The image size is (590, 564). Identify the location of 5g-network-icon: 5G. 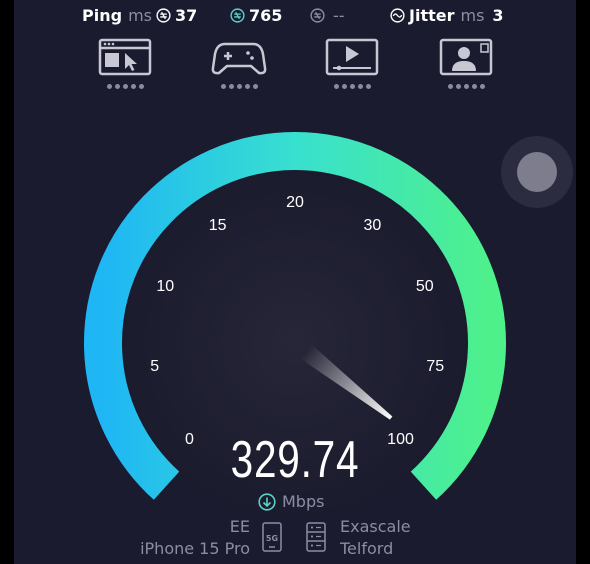
(272, 537).